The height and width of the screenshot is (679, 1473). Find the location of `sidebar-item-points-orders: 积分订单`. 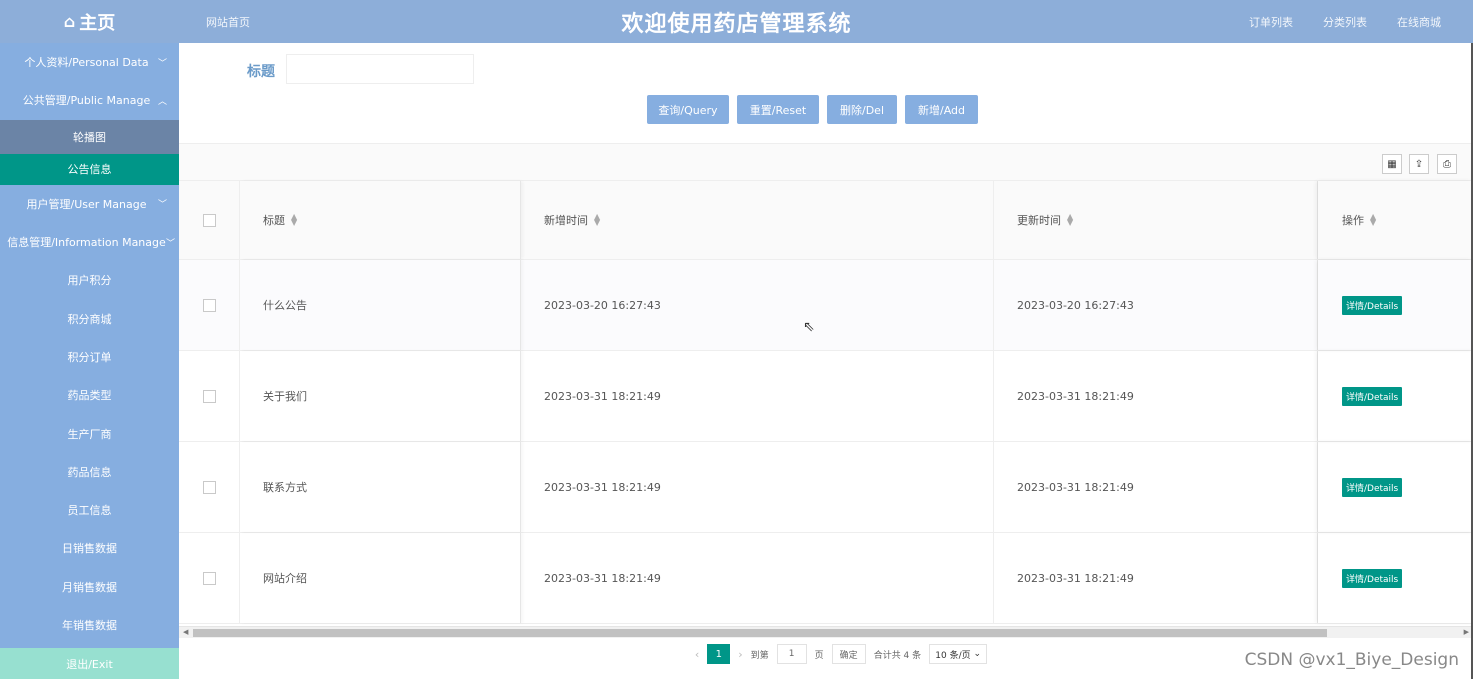

sidebar-item-points-orders: 积分订单 is located at coordinates (89, 357).